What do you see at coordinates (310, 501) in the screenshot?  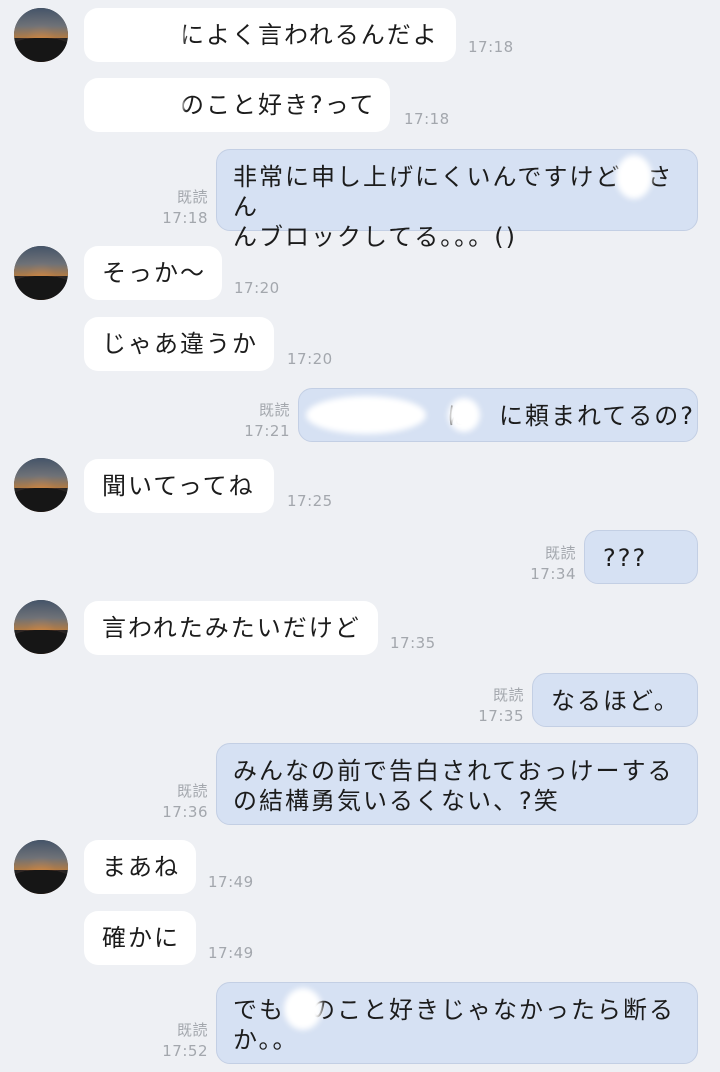 I see `message-time: 17:25` at bounding box center [310, 501].